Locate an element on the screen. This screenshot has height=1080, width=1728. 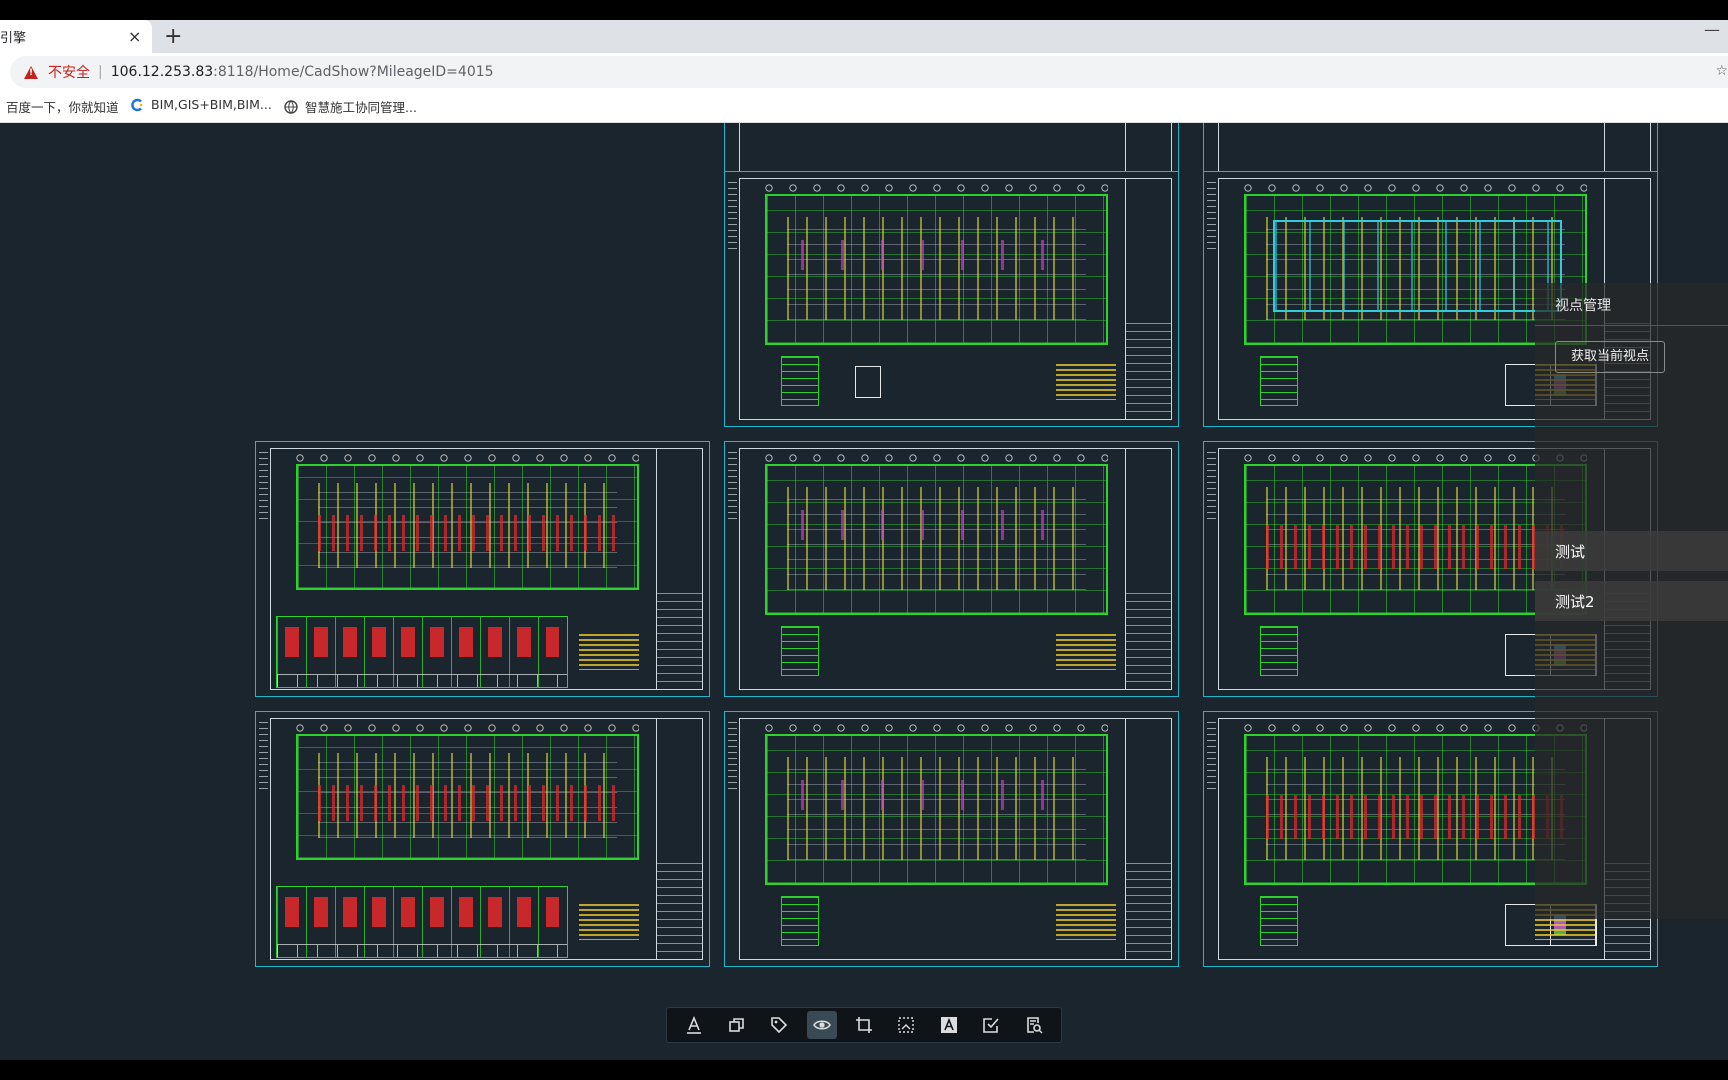
sheet-detail is located at coordinates (868, 382).